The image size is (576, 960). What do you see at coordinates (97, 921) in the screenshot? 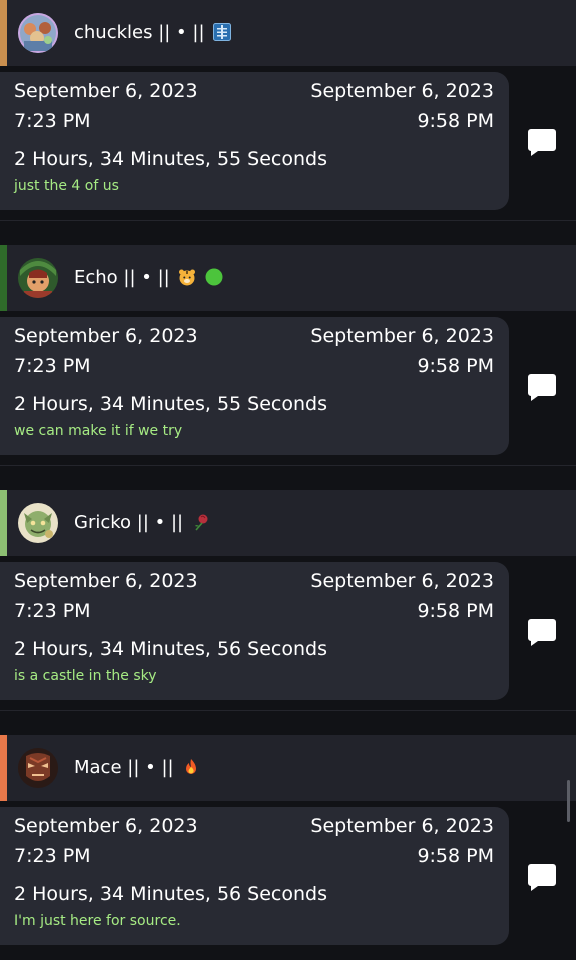
I see `front-comment: I'm just here for source.` at bounding box center [97, 921].